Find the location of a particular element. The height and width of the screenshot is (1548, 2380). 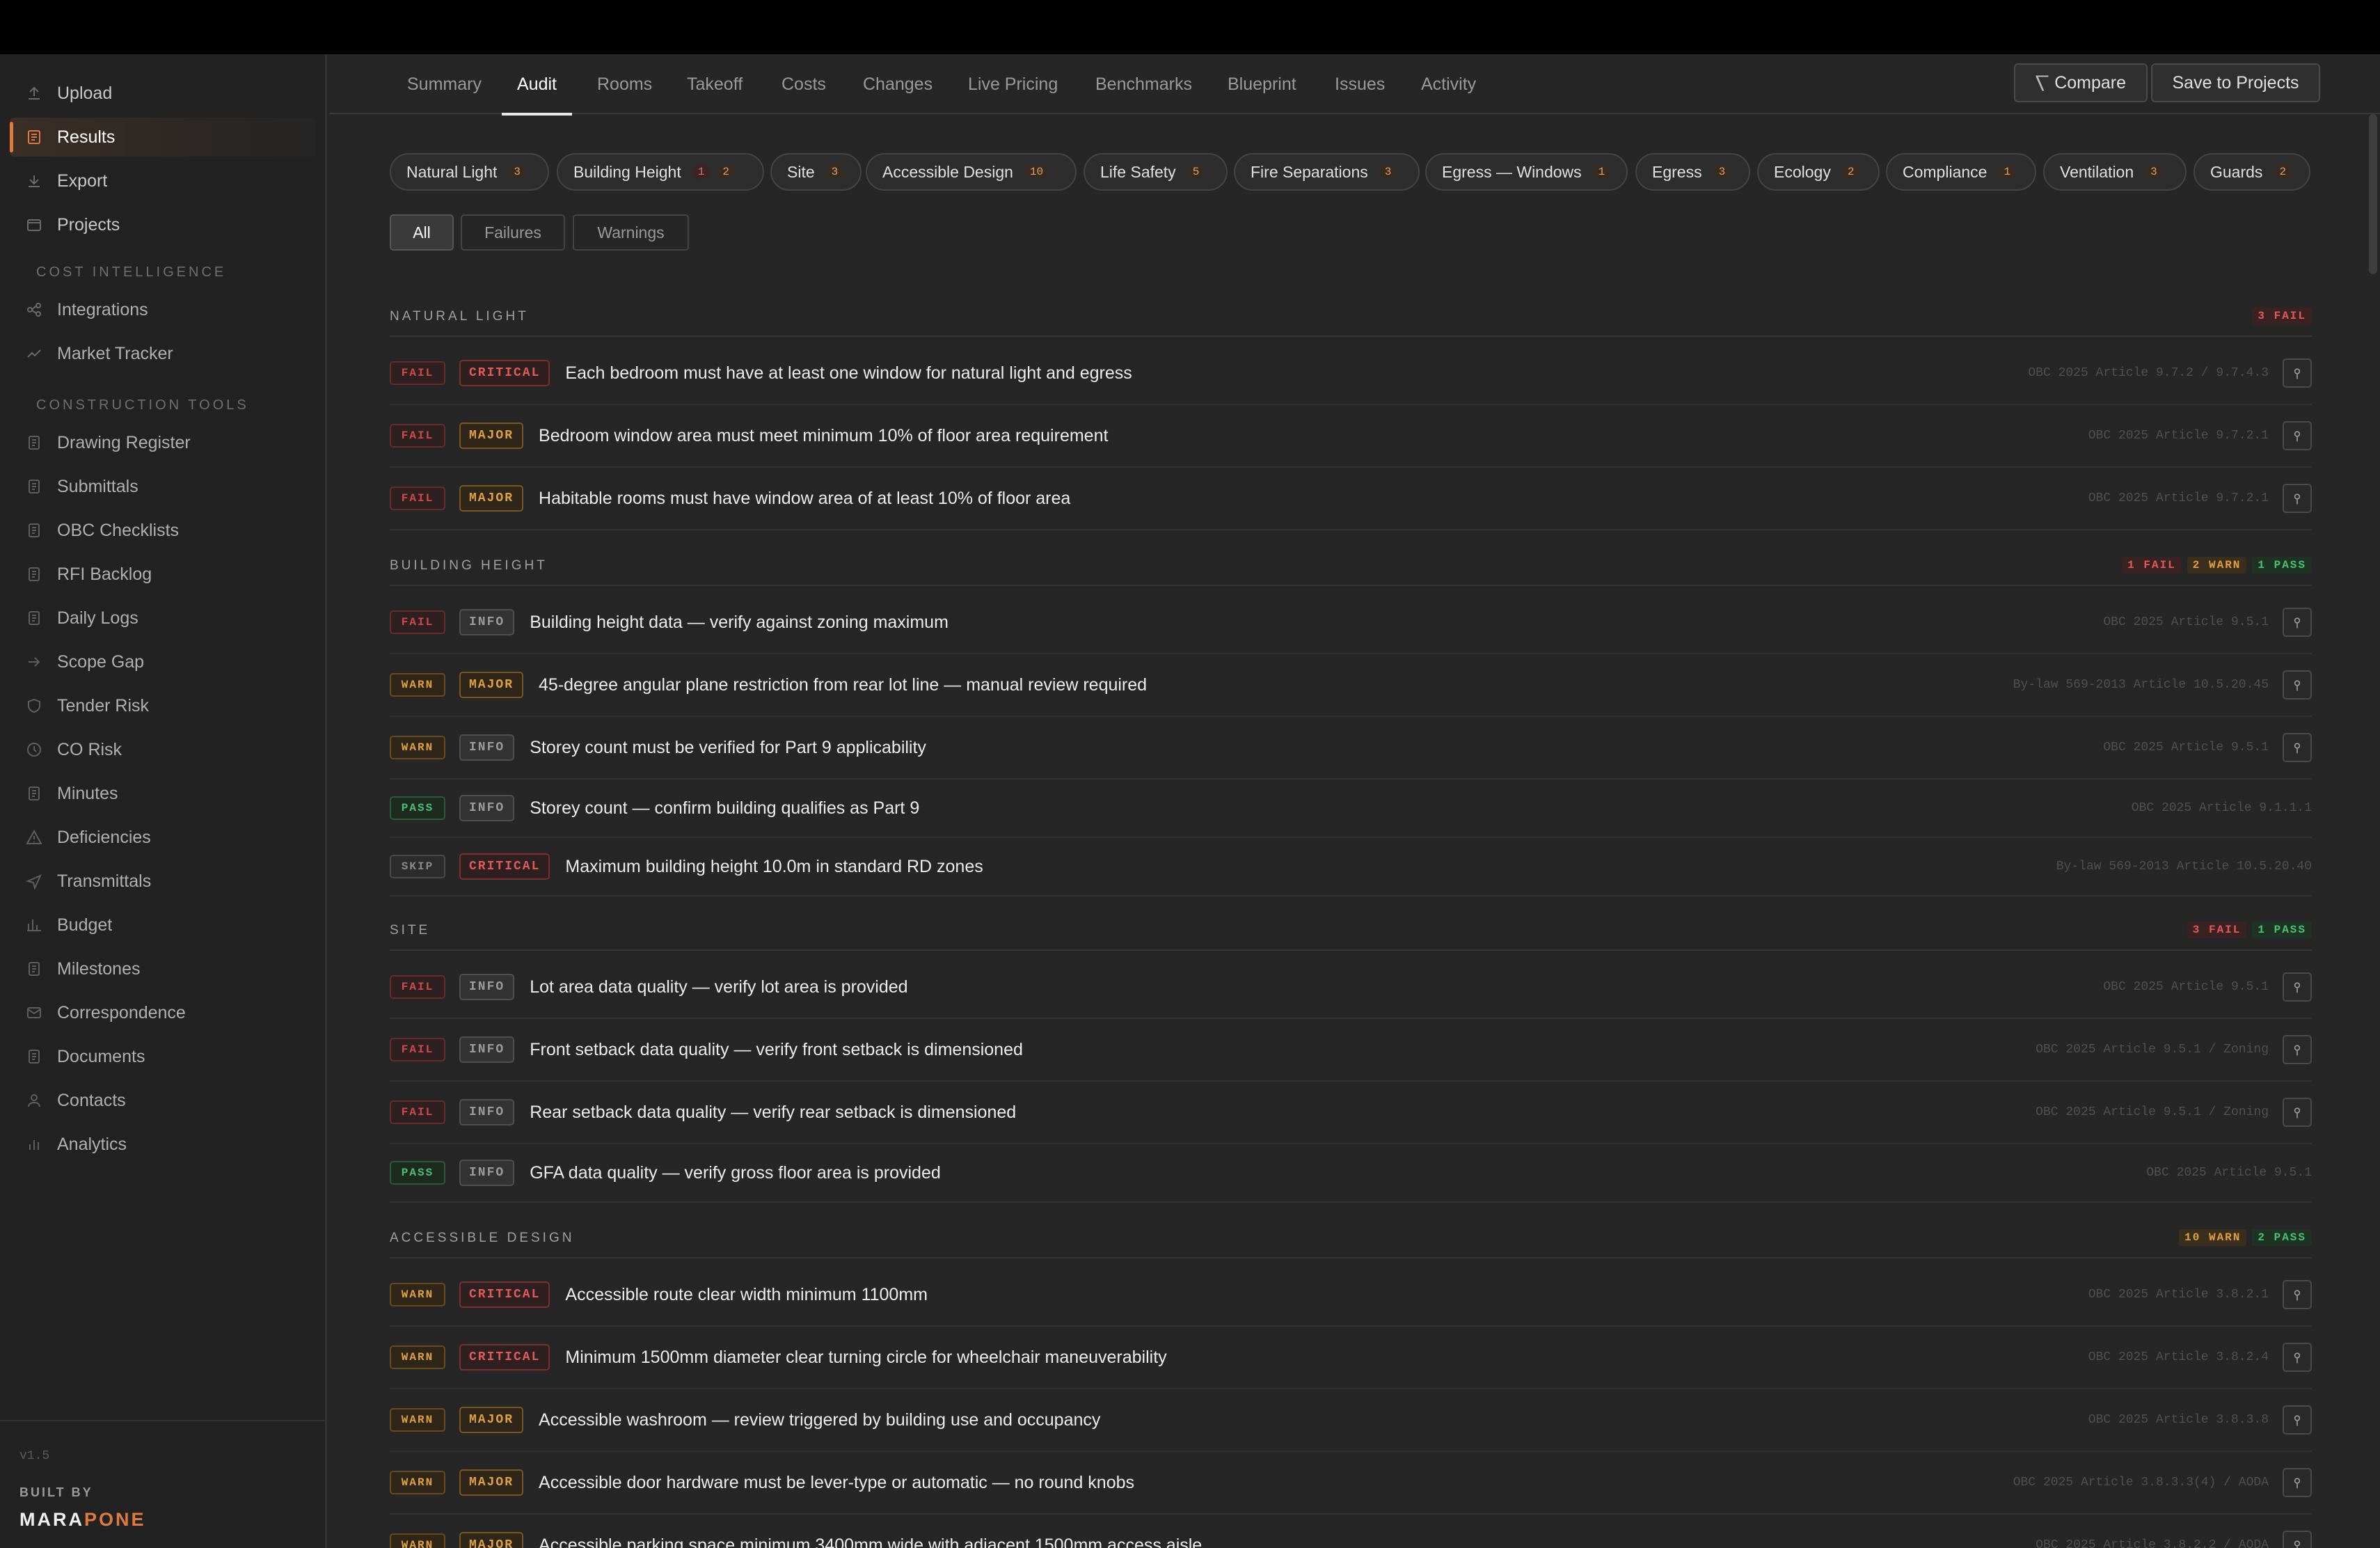

sidebar-item-milestones: Milestones is located at coordinates (163, 968).